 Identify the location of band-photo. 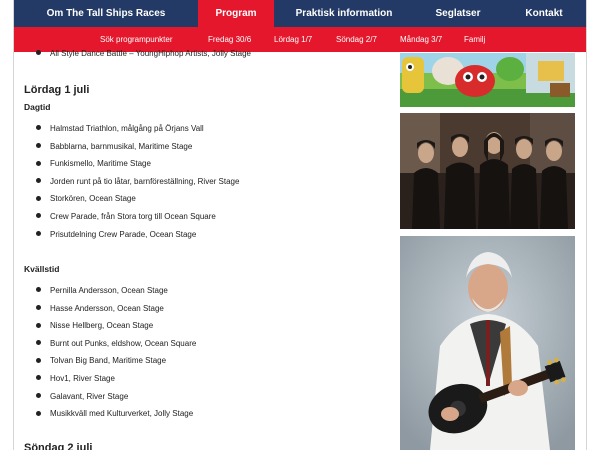
(487, 171).